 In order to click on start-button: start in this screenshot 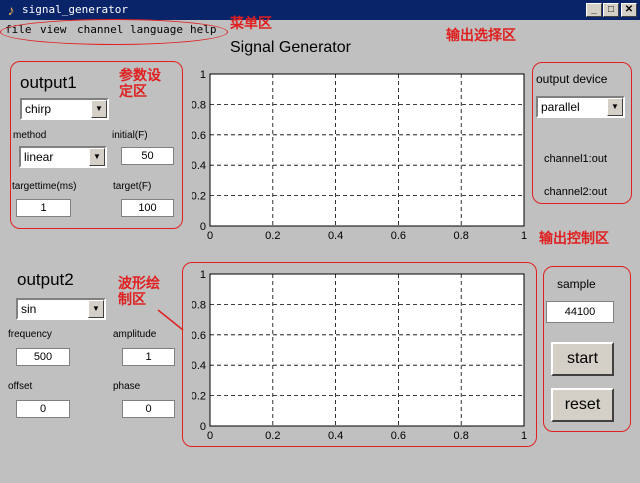, I will do `click(582, 359)`.